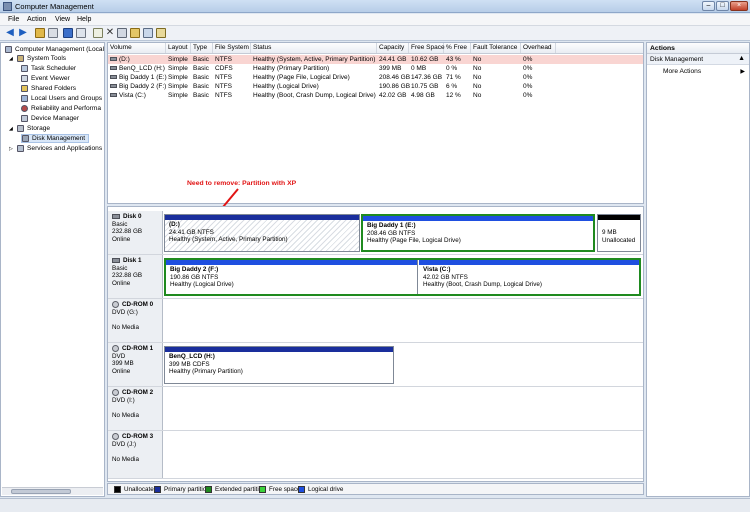  Describe the element at coordinates (427, 48) in the screenshot. I see `col-free-space: Free Space` at that location.